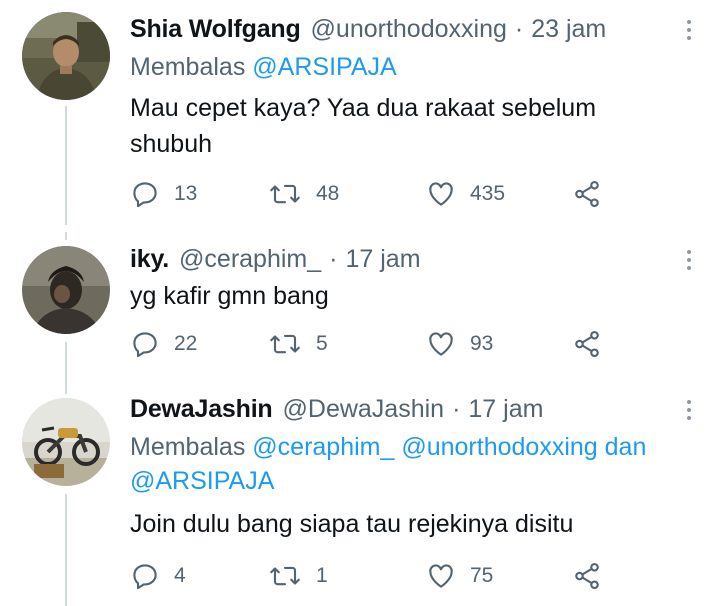 This screenshot has height=606, width=720. What do you see at coordinates (163, 344) in the screenshot?
I see `reply-button: 22` at bounding box center [163, 344].